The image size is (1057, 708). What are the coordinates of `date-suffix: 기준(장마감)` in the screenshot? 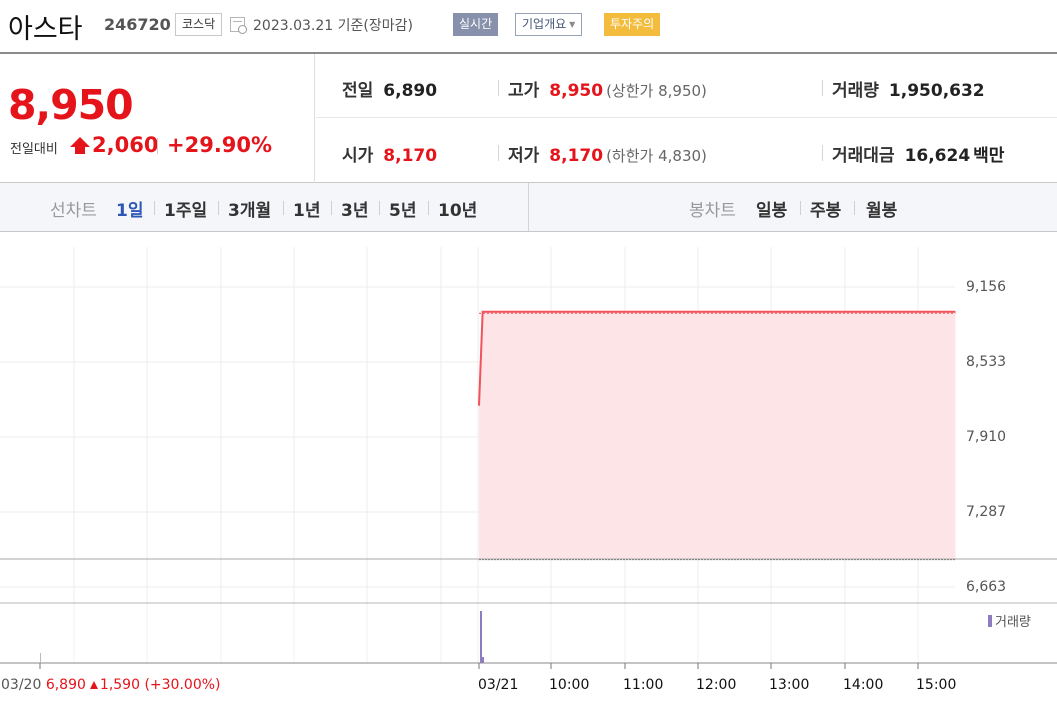 It's located at (375, 26).